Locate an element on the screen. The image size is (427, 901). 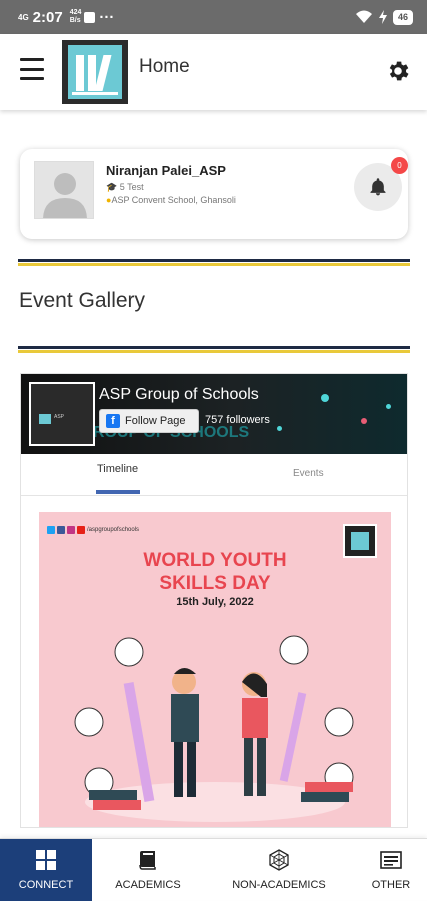
gear-icon is located at coordinates (398, 71).